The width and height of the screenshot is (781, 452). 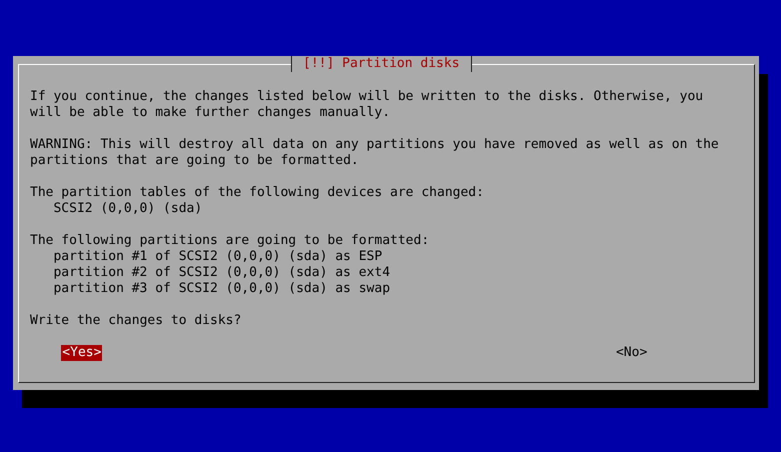 What do you see at coordinates (222, 289) in the screenshot?
I see `list-item-text: partition #3 of SCSI2 (0,0,0) (sda) as swap` at bounding box center [222, 289].